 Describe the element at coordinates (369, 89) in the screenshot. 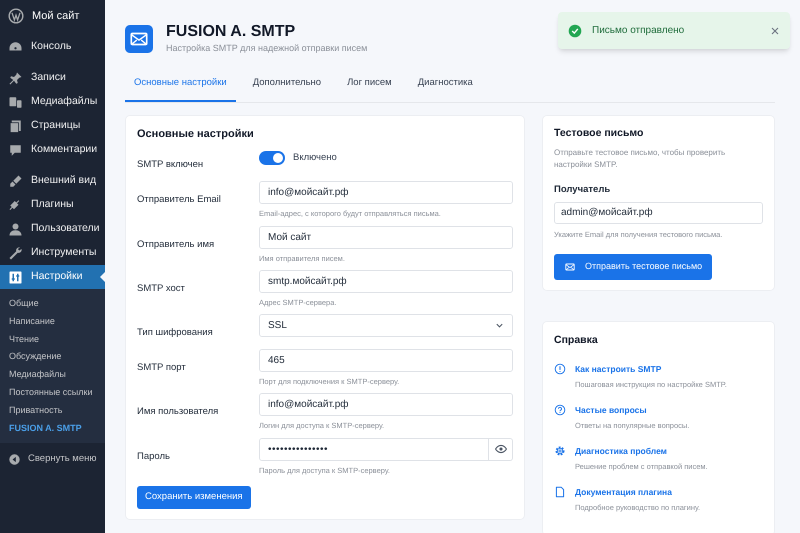

I see `tab: Лог писем` at that location.